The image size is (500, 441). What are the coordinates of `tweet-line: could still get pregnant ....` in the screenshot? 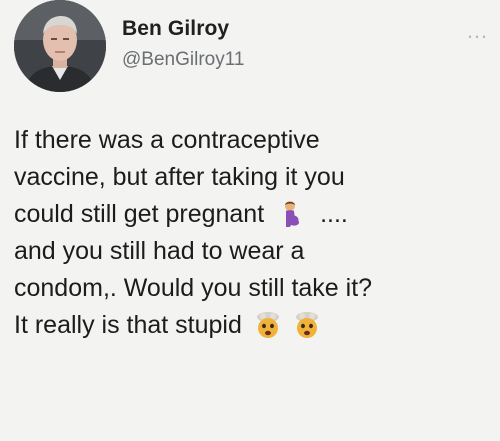 It's located at (254, 214).